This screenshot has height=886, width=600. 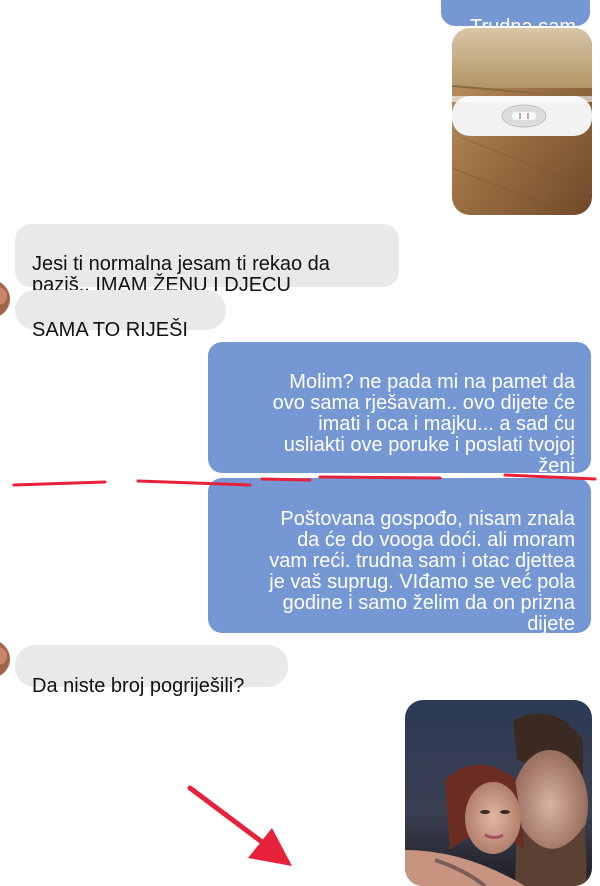 What do you see at coordinates (138, 686) in the screenshot?
I see `message-text: Da niste broj pogriješili?` at bounding box center [138, 686].